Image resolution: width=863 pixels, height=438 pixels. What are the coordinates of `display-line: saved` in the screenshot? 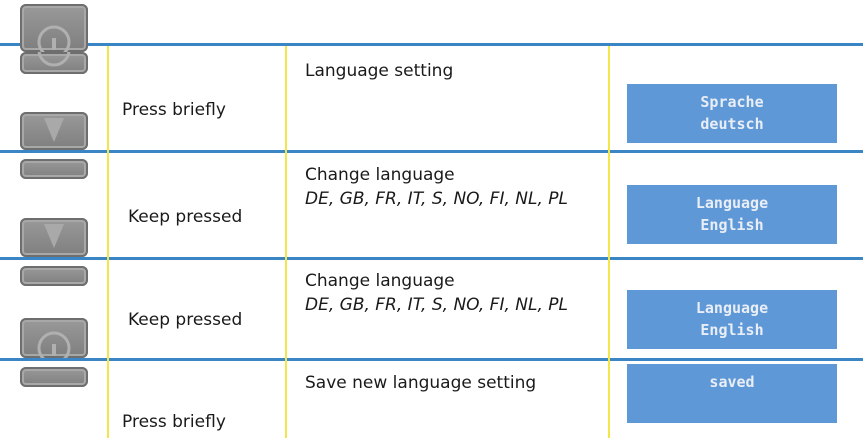 It's located at (732, 382).